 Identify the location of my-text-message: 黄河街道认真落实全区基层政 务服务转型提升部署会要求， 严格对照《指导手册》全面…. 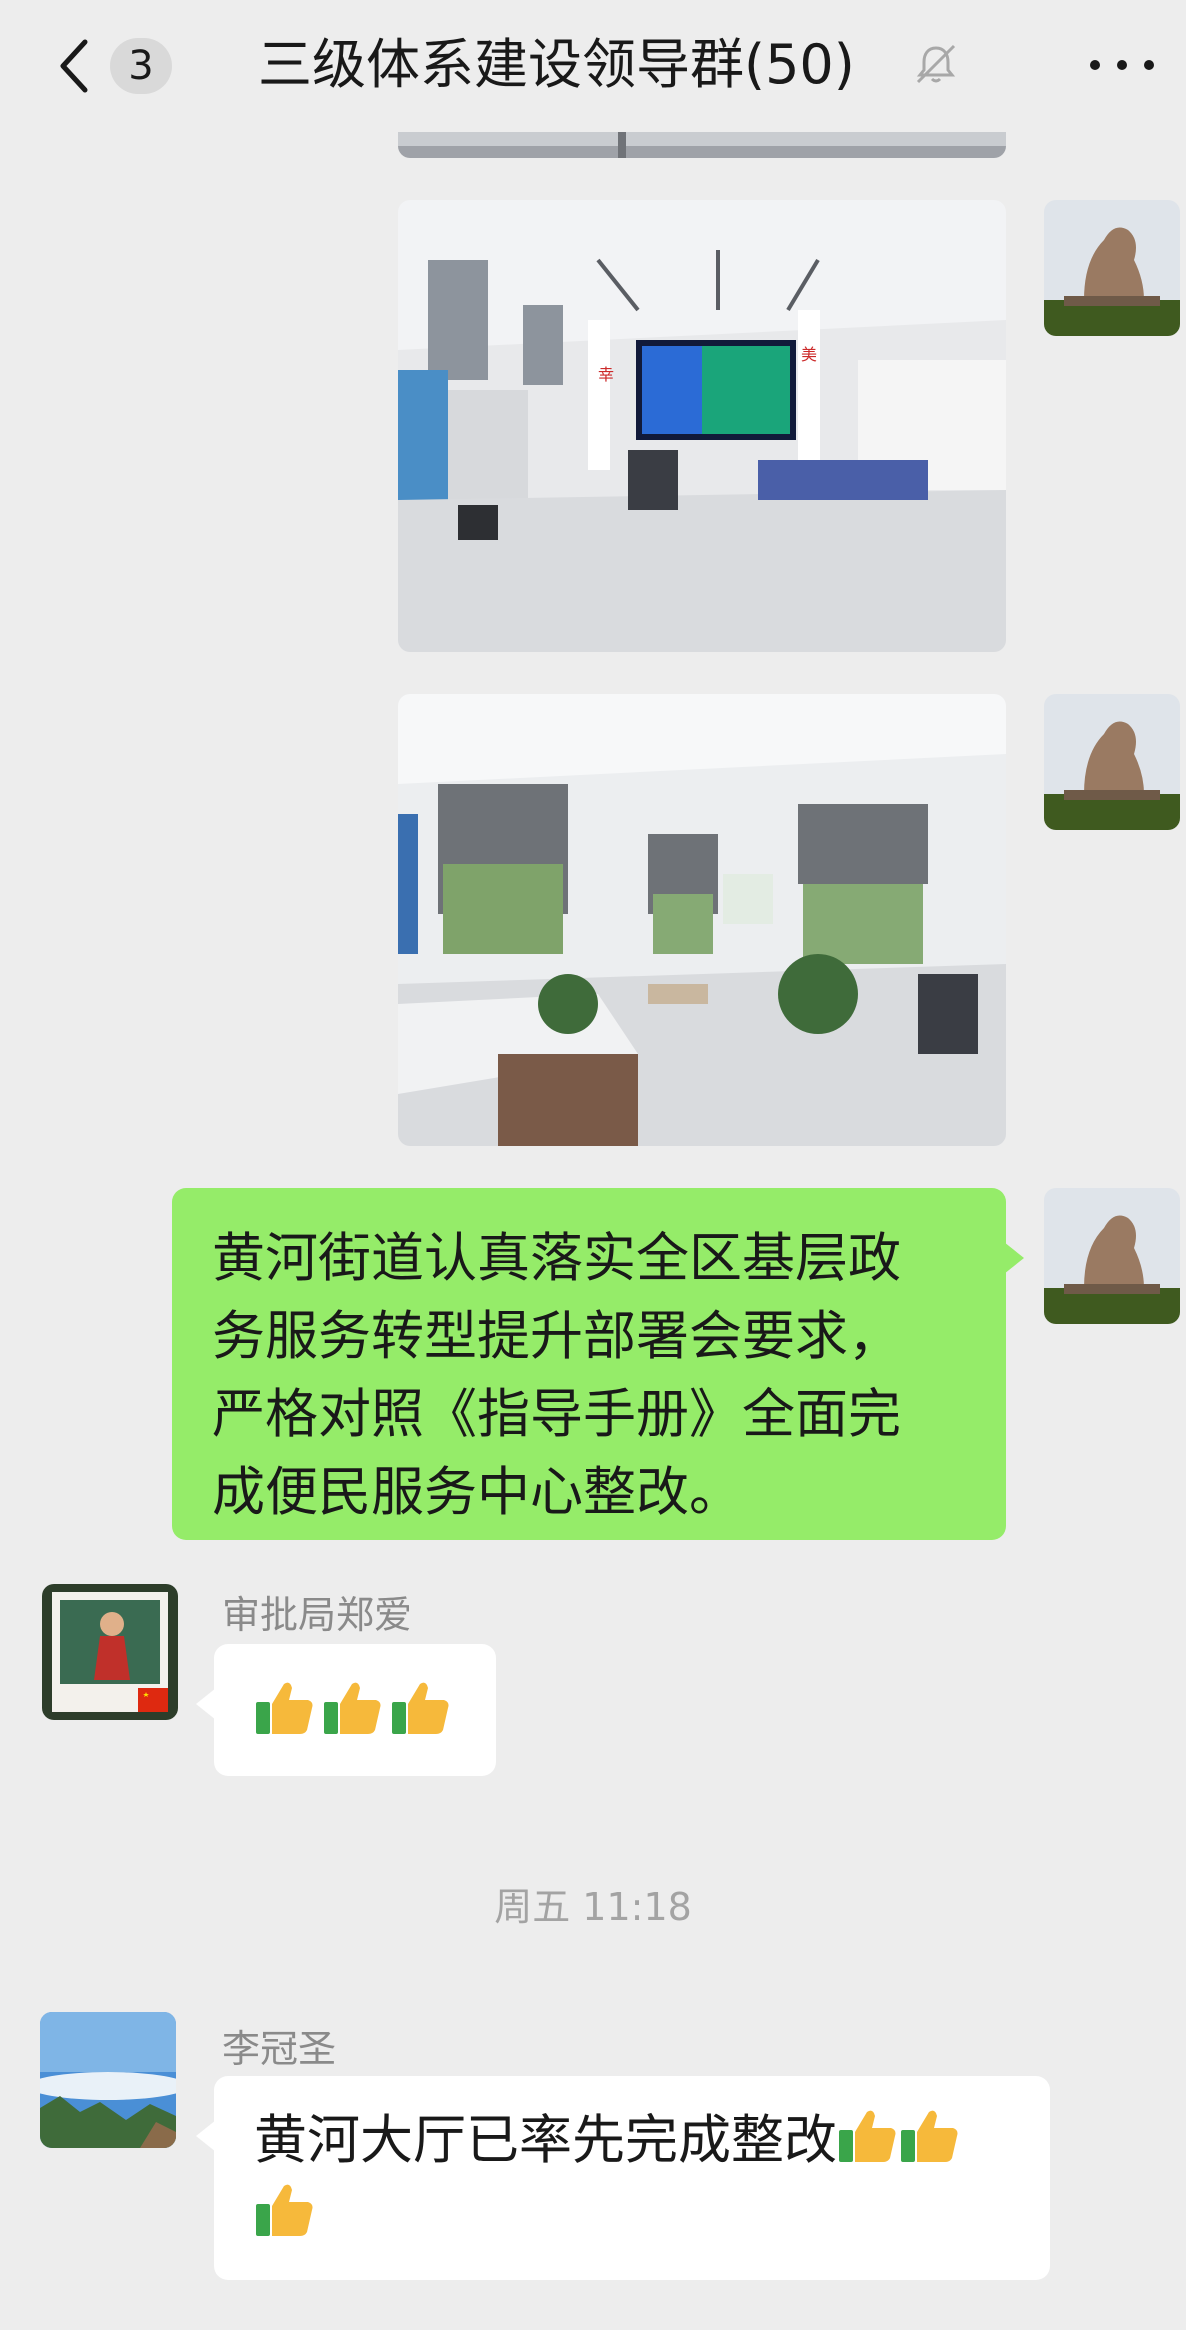
(598, 1364).